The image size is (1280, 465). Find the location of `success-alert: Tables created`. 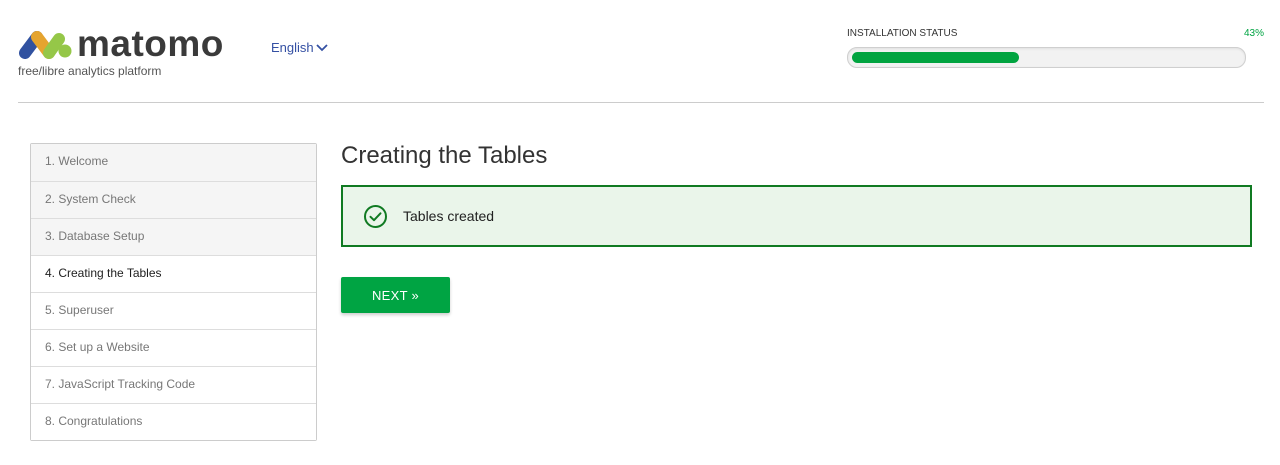

success-alert: Tables created is located at coordinates (796, 216).